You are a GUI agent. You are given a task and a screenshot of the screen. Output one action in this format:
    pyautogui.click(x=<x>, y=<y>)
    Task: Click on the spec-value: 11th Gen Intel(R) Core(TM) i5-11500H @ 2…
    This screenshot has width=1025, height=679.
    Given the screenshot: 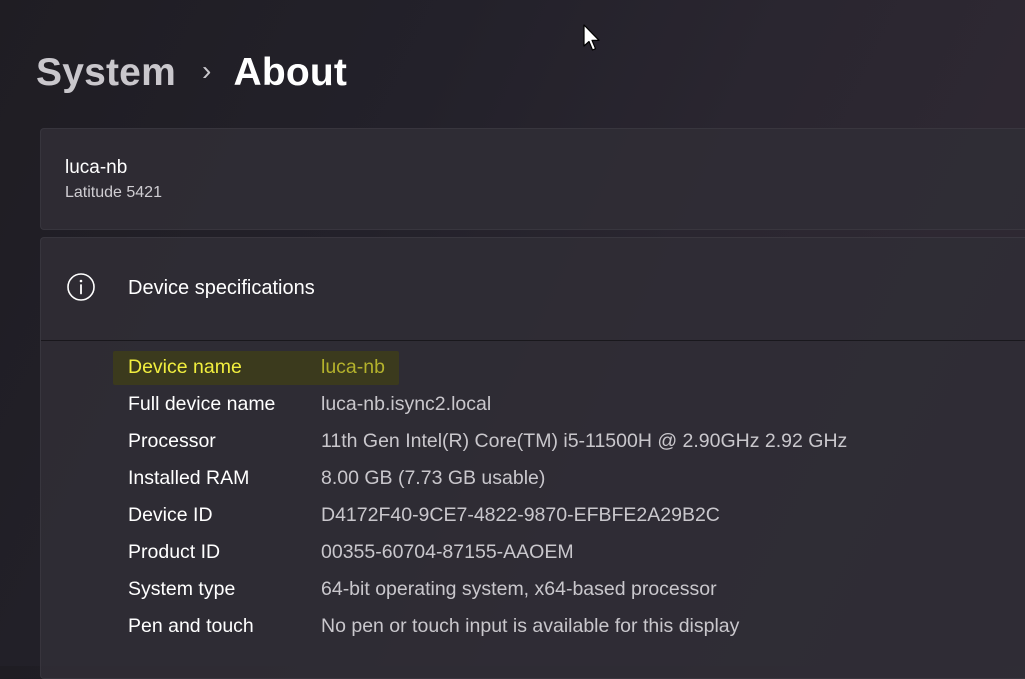 What is the action you would take?
    pyautogui.click(x=584, y=441)
    